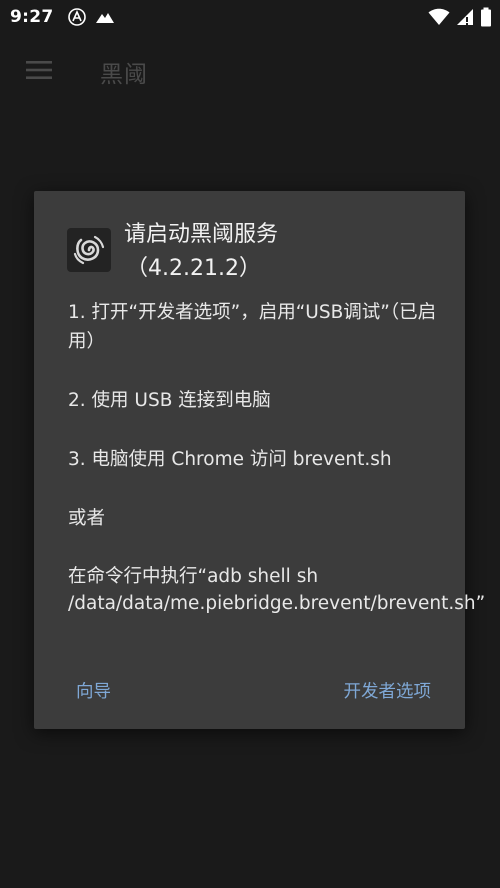 The height and width of the screenshot is (888, 500). What do you see at coordinates (252, 327) in the screenshot?
I see `step-enable-usb-debugging: 1. 打开“开发者选项”，启用“USB调试”（已启用）` at bounding box center [252, 327].